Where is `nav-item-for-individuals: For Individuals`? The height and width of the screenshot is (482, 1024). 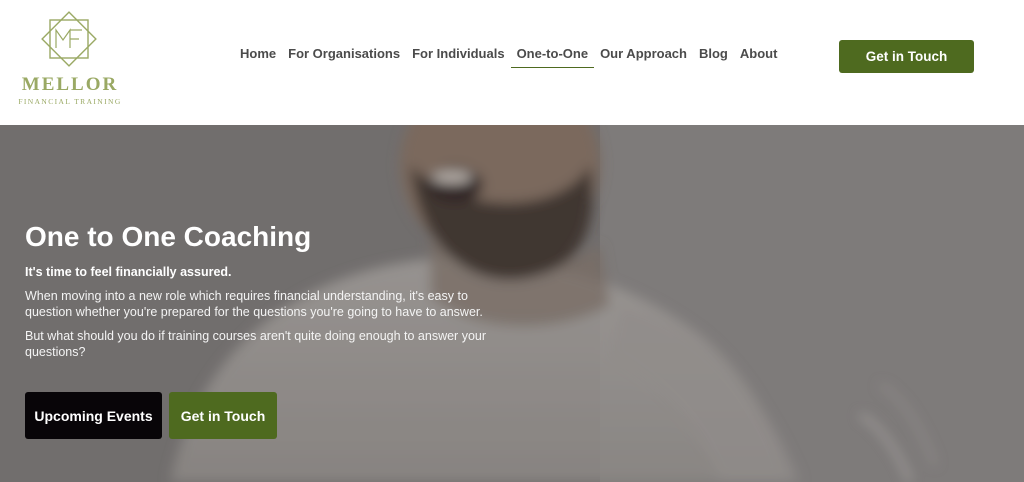 nav-item-for-individuals: For Individuals is located at coordinates (458, 56).